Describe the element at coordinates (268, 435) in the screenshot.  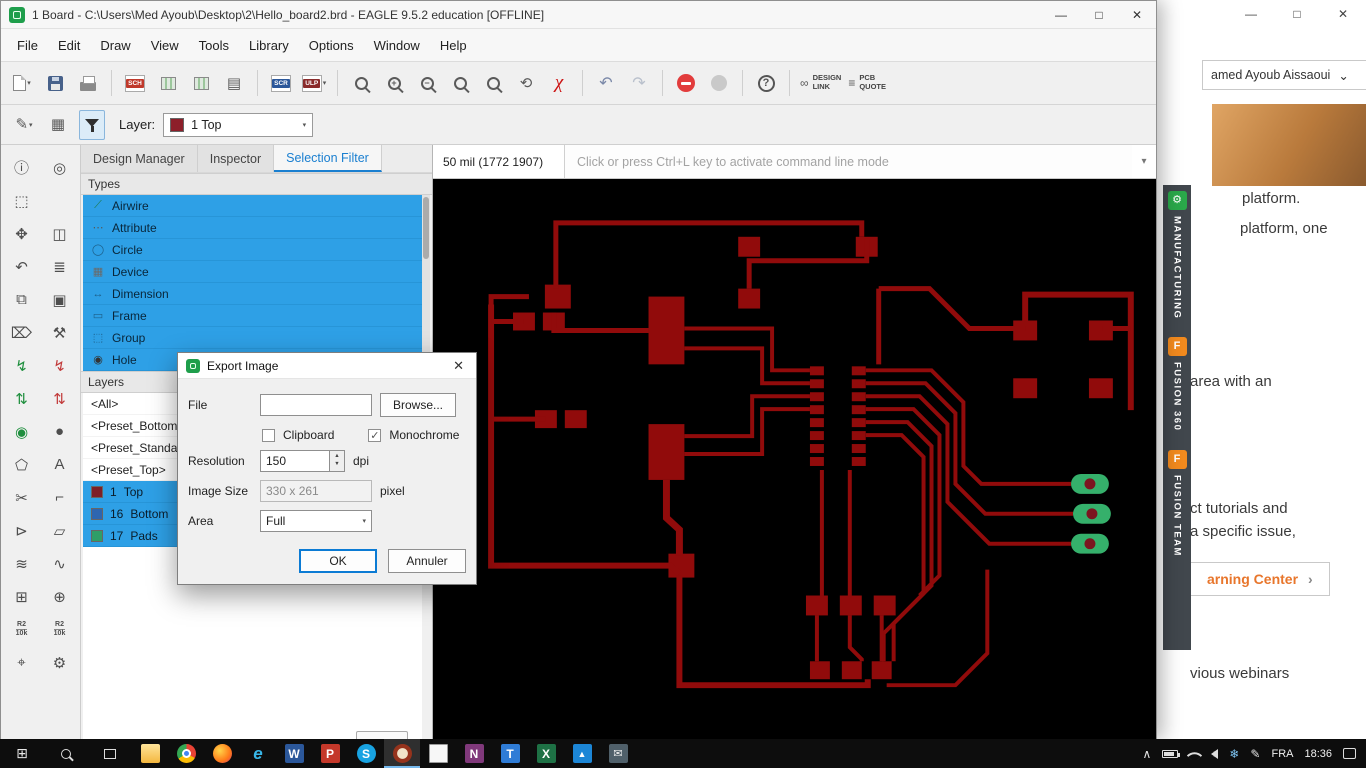
I see `clipboard-checkbox` at that location.